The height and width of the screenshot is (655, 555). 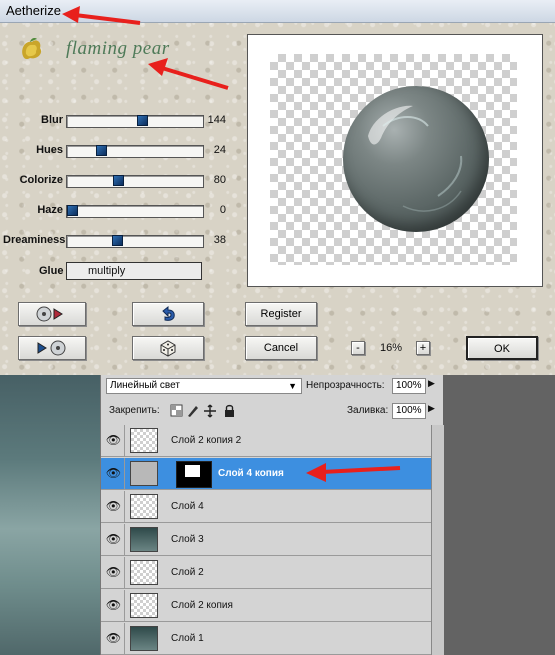 What do you see at coordinates (193, 411) in the screenshot?
I see `lock-pixels-icon` at bounding box center [193, 411].